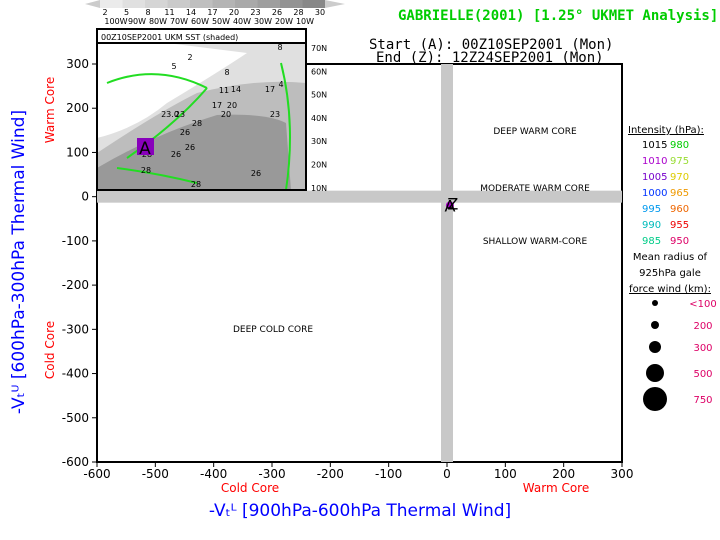  I want to click on sst-contour-label: 11, so click(224, 90).